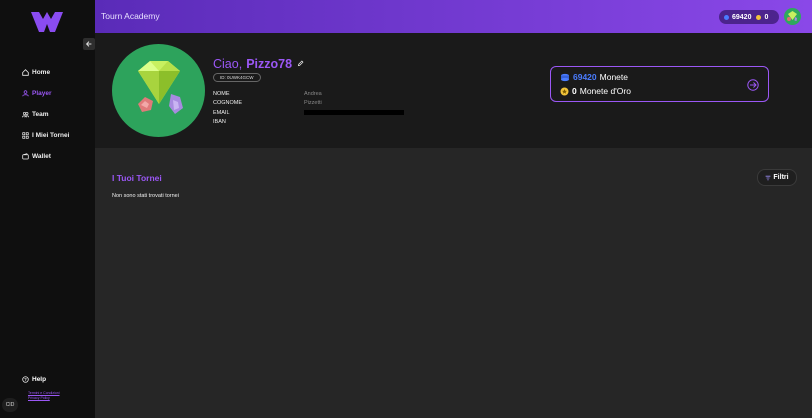  Describe the element at coordinates (145, 196) in the screenshot. I see `empty-state-text: Non sono stati trovati tornei` at that location.